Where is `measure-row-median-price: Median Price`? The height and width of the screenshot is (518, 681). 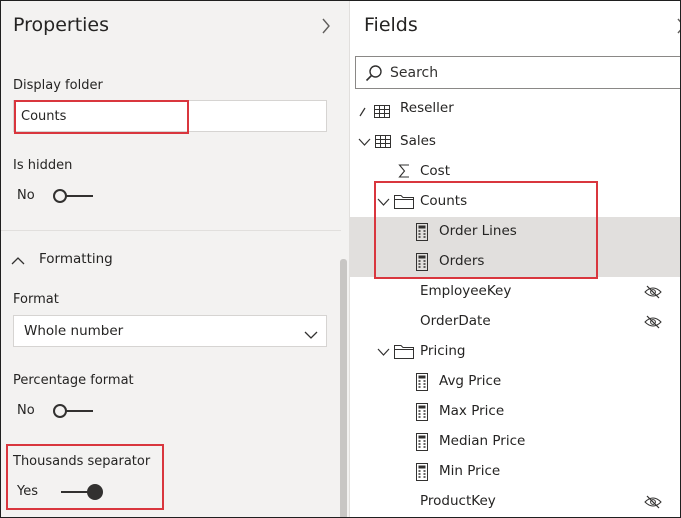
measure-row-median-price: Median Price is located at coordinates (515, 442).